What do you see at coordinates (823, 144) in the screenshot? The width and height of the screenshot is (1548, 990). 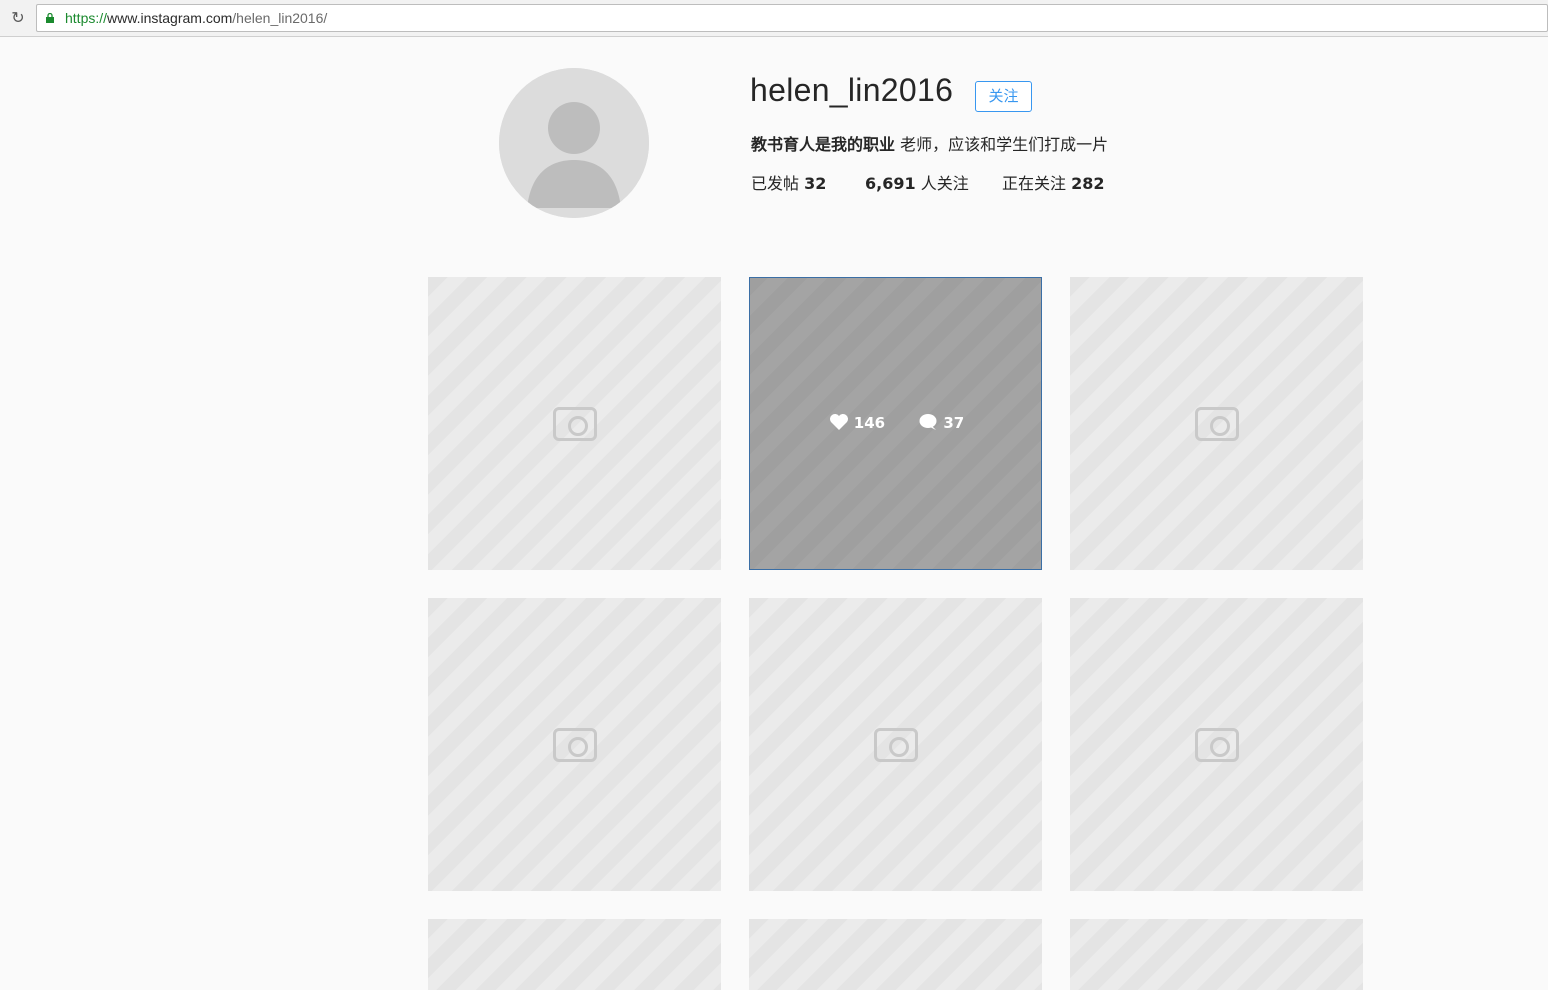 I see `bio-name: 教书育人是我的职业` at bounding box center [823, 144].